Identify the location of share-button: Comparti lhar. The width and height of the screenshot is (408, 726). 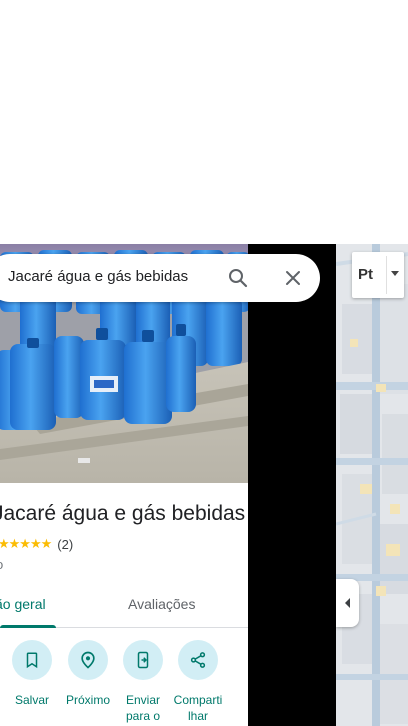
(198, 682).